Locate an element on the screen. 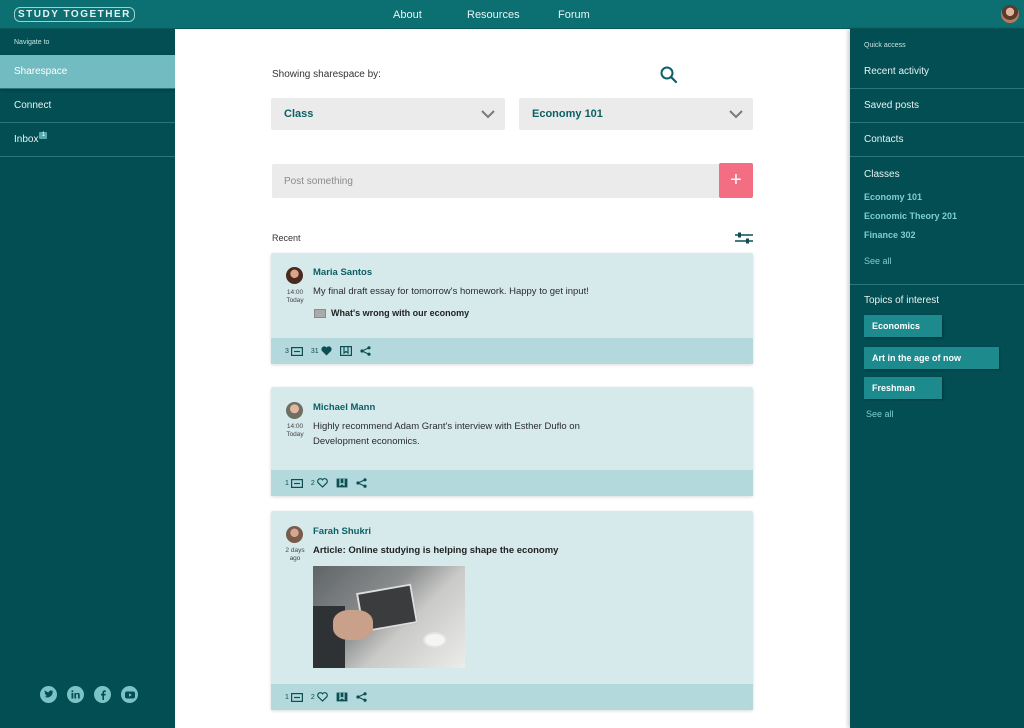 The width and height of the screenshot is (1024, 728). filter-value-text: Economy 101 is located at coordinates (567, 114).